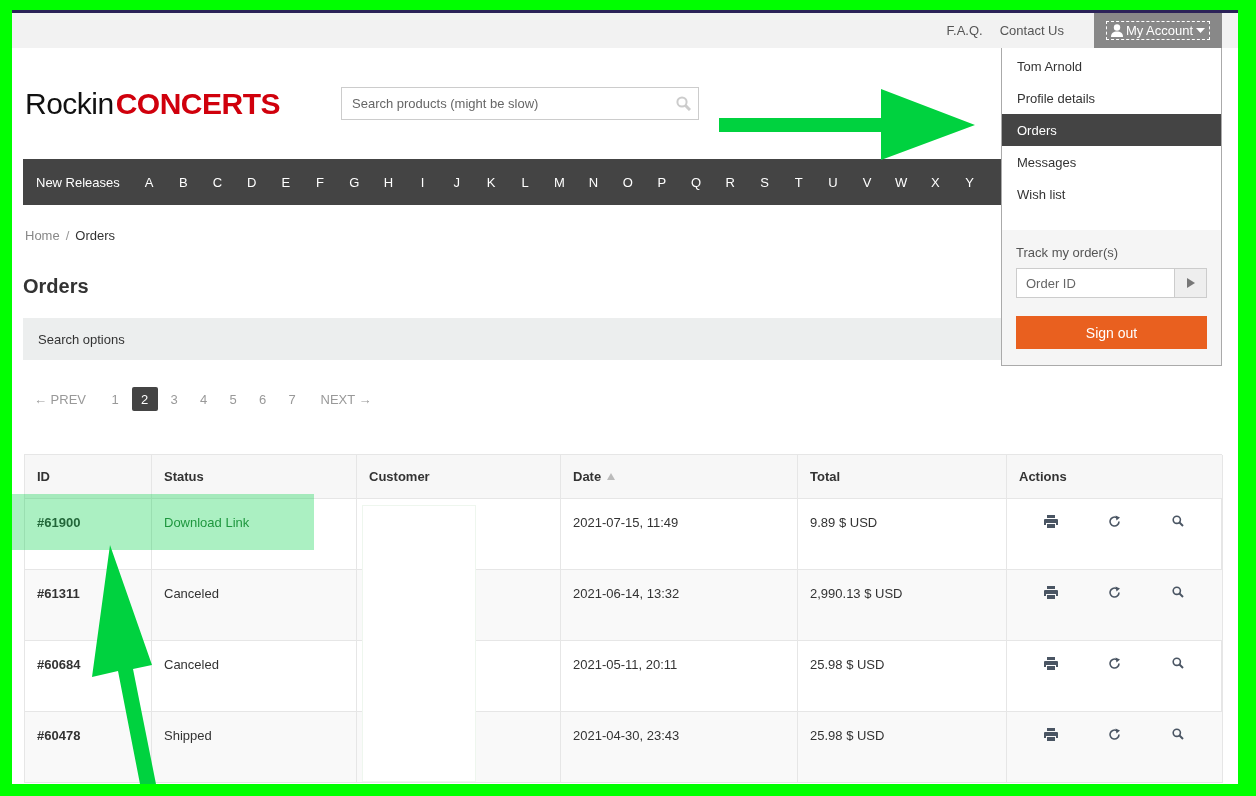 Image resolution: width=1256 pixels, height=796 pixels. Describe the element at coordinates (491, 182) in the screenshot. I see `nav-link: K` at that location.